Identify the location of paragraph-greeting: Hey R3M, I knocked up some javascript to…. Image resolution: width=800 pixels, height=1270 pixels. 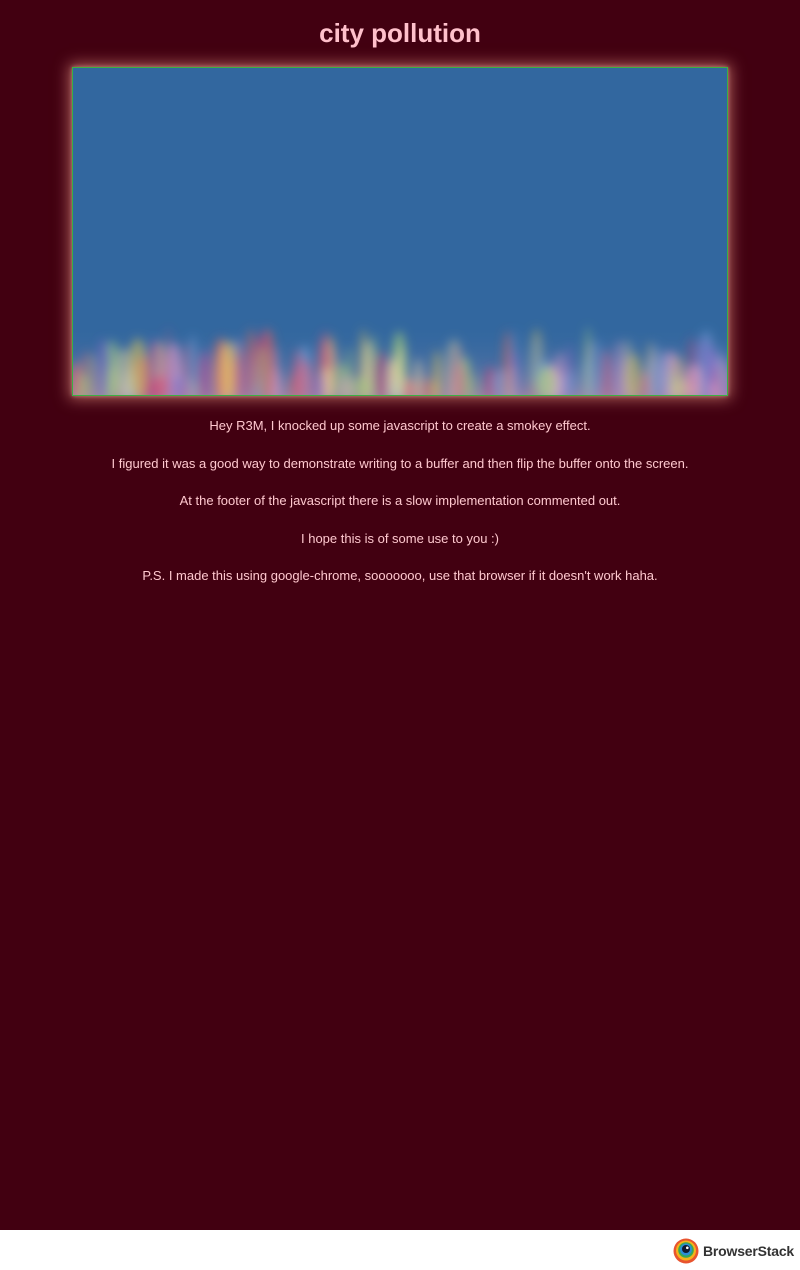
(400, 425).